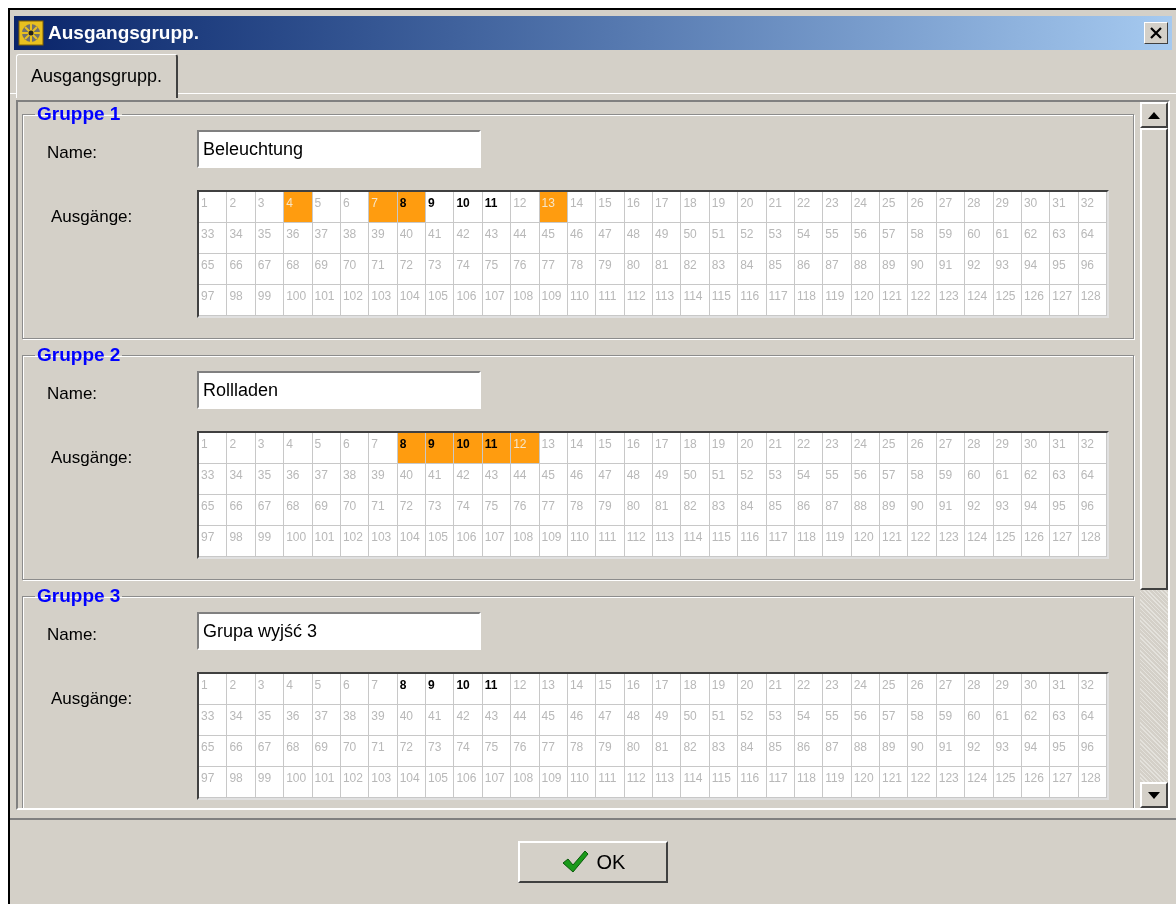  Describe the element at coordinates (574, 862) in the screenshot. I see `checkmark-icon` at that location.